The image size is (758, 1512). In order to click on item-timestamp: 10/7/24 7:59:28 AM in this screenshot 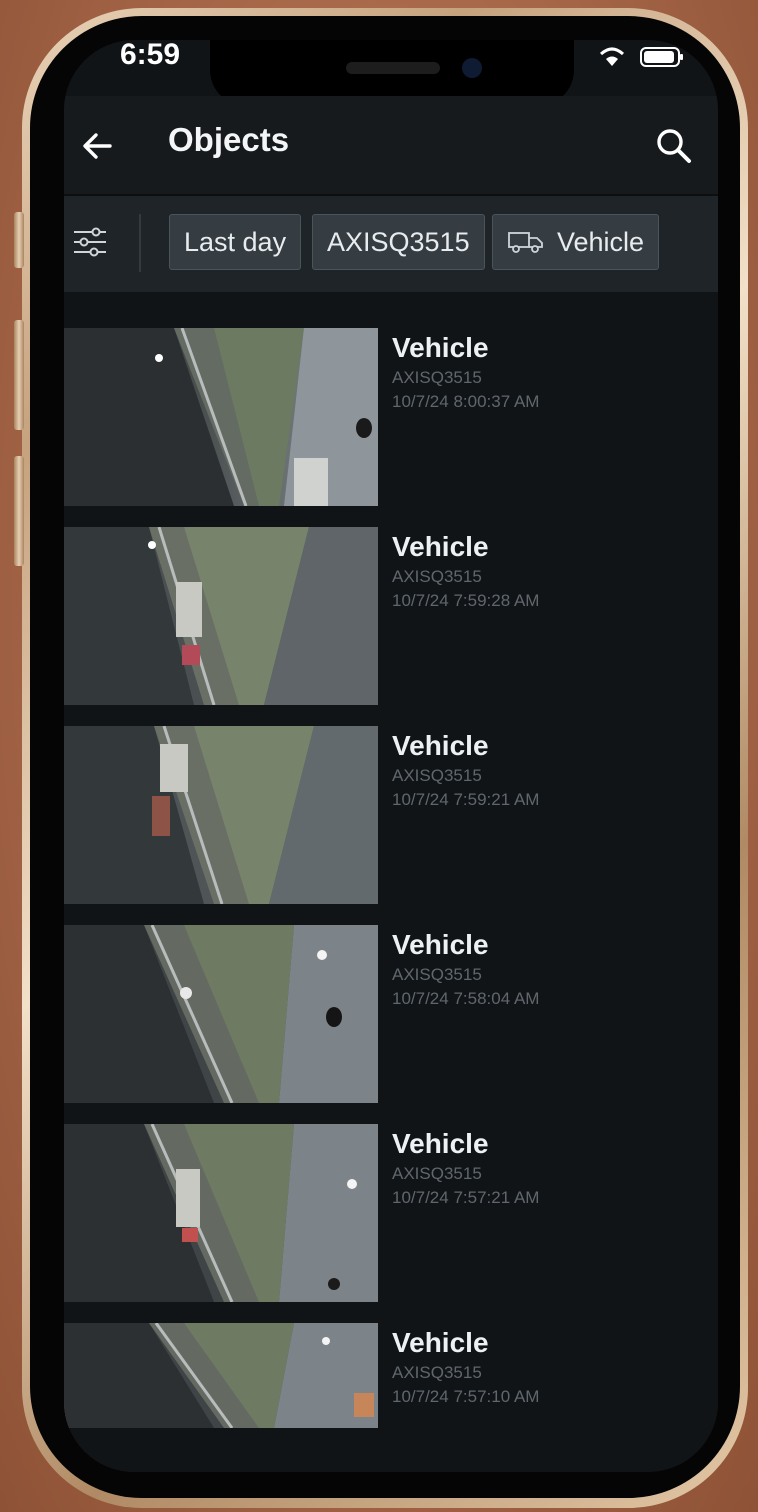, I will do `click(466, 600)`.